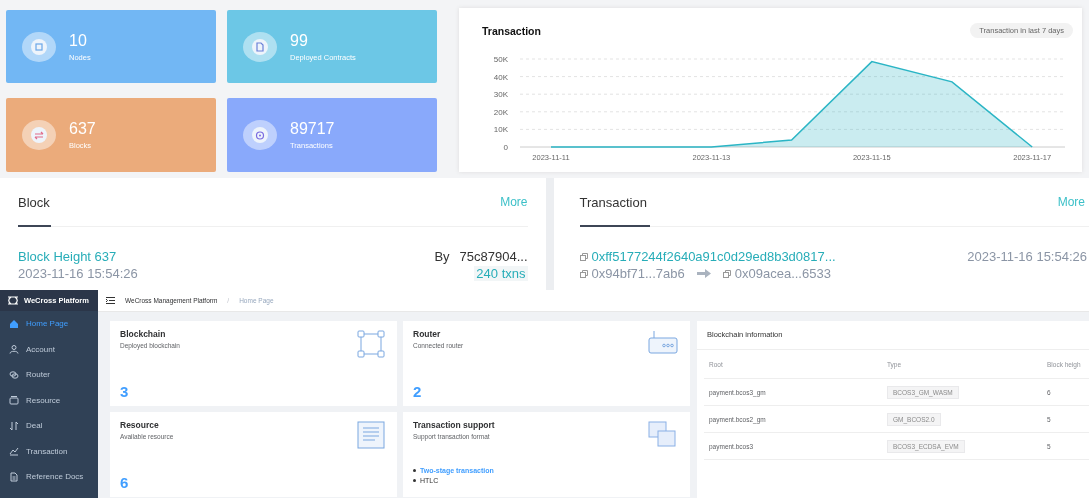 Image resolution: width=1089 pixels, height=498 pixels. What do you see at coordinates (78, 273) in the screenshot?
I see `block-time: 2023-11-16 15:54:26` at bounding box center [78, 273].